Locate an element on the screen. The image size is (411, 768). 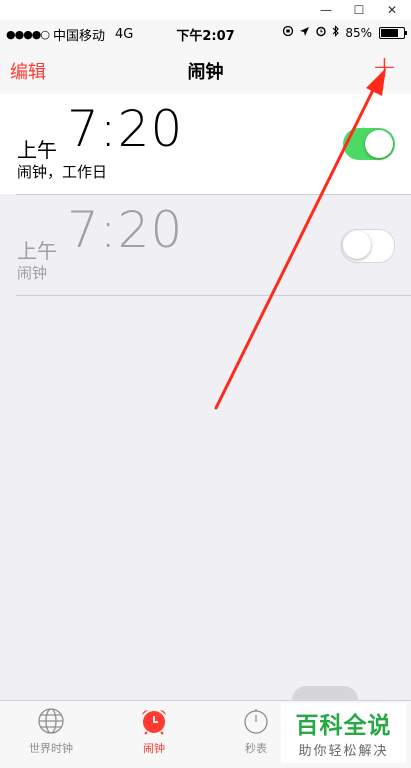
alarm-row: 上午 7:20 闹钟 is located at coordinates (205, 245).